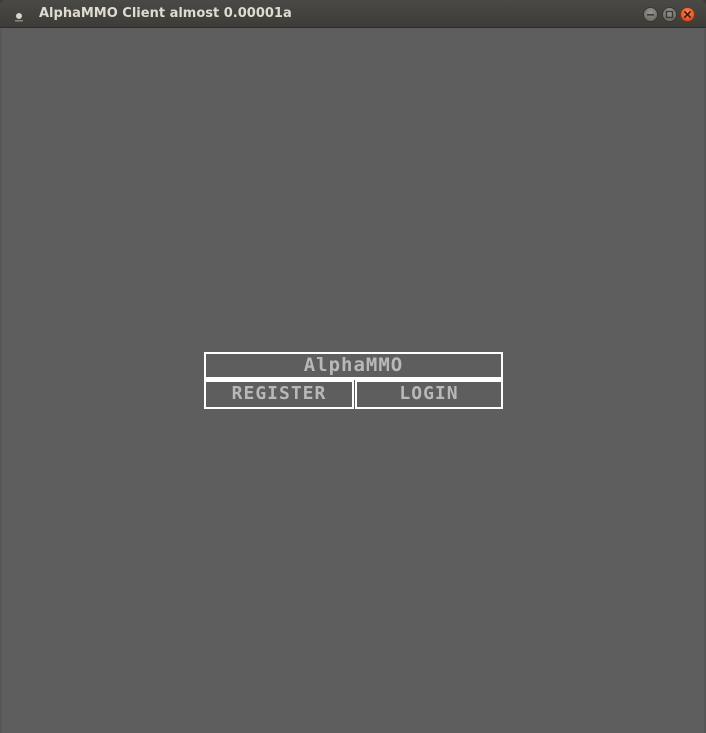 Image resolution: width=706 pixels, height=733 pixels. Describe the element at coordinates (429, 394) in the screenshot. I see `login-button: LOGIN` at that location.